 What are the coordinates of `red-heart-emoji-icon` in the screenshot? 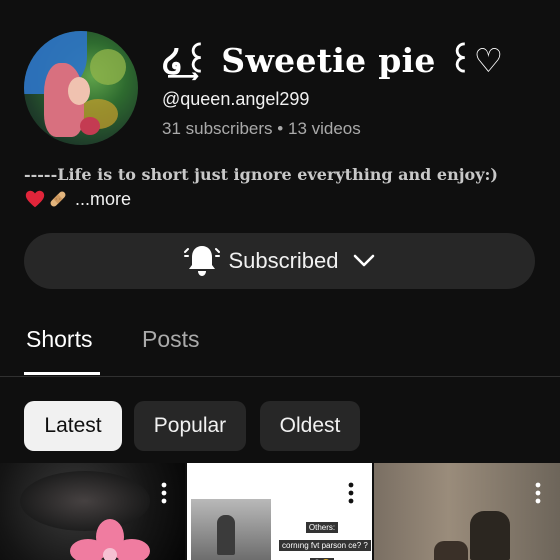 It's located at (35, 199).